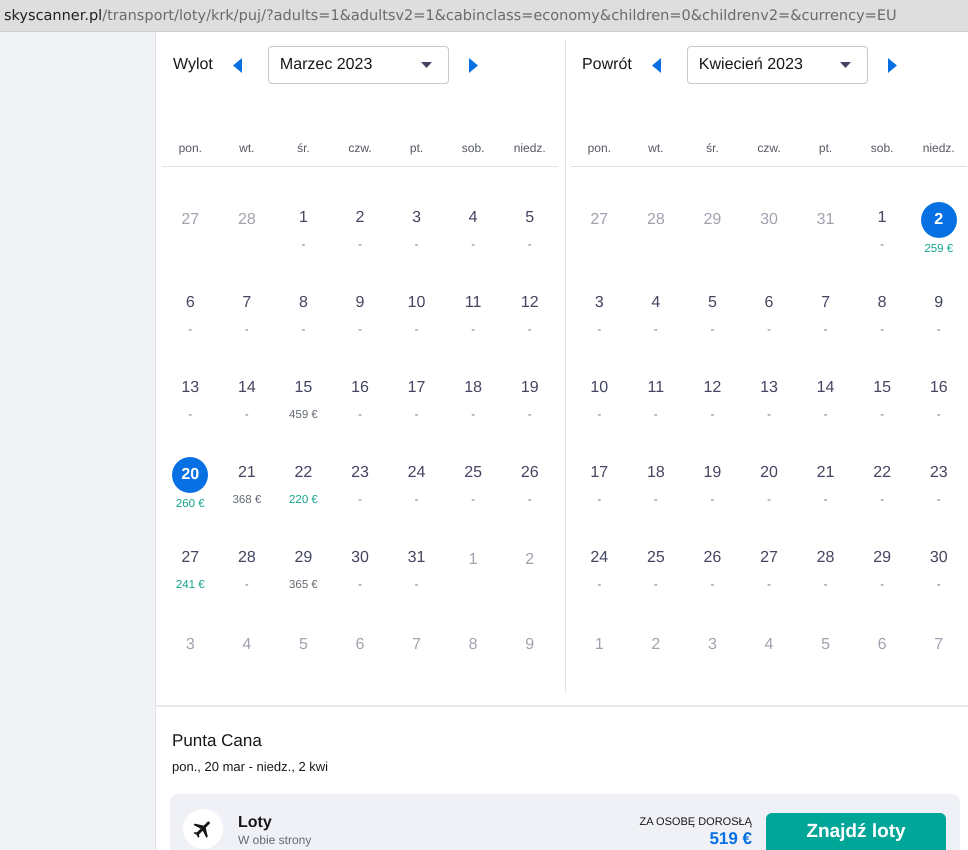  Describe the element at coordinates (599, 148) in the screenshot. I see `weekday-label: pon.` at that location.